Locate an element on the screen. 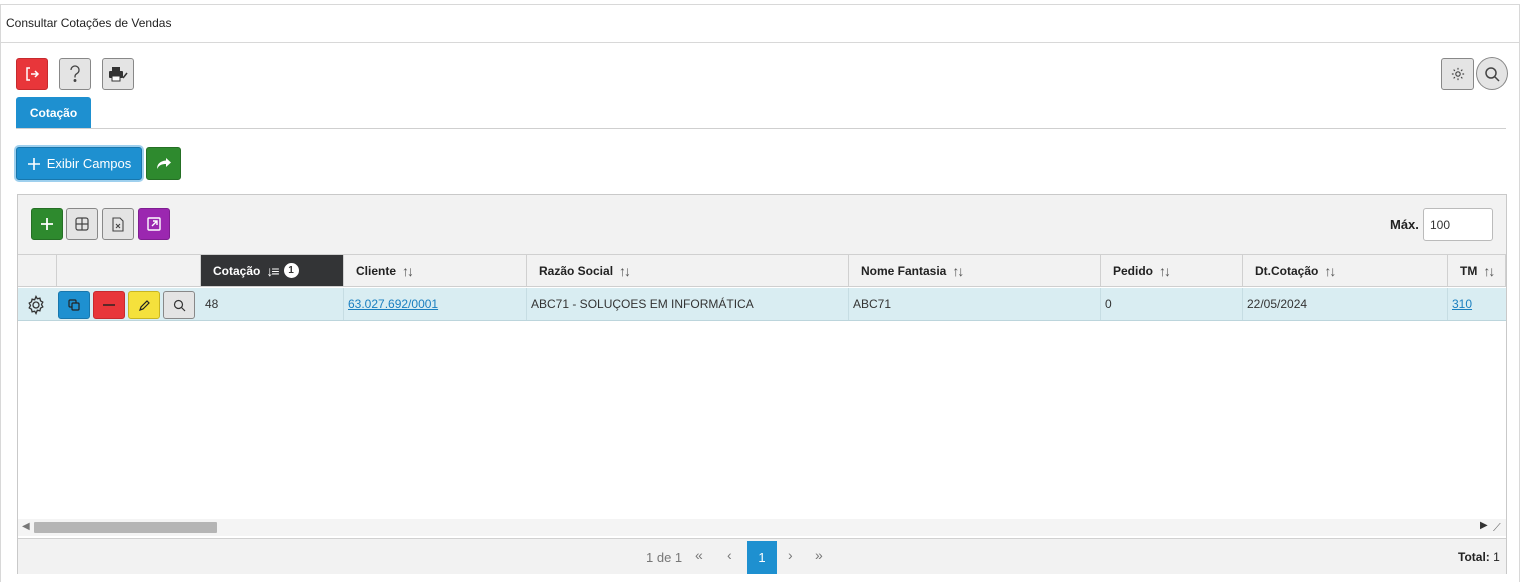 The width and height of the screenshot is (1520, 582). share-arrow-icon is located at coordinates (163, 163).